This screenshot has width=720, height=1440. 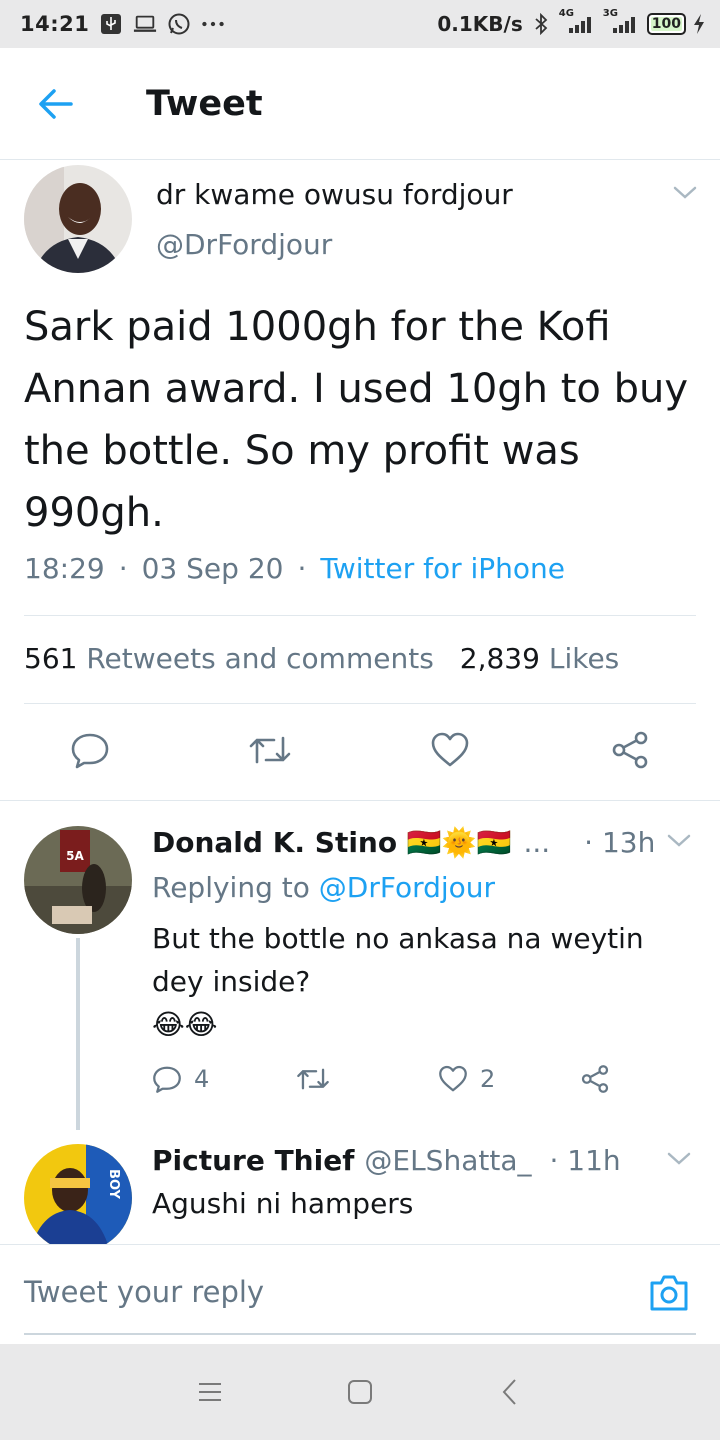 I want to click on tweet-date: 03 Sep 20, so click(x=212, y=568).